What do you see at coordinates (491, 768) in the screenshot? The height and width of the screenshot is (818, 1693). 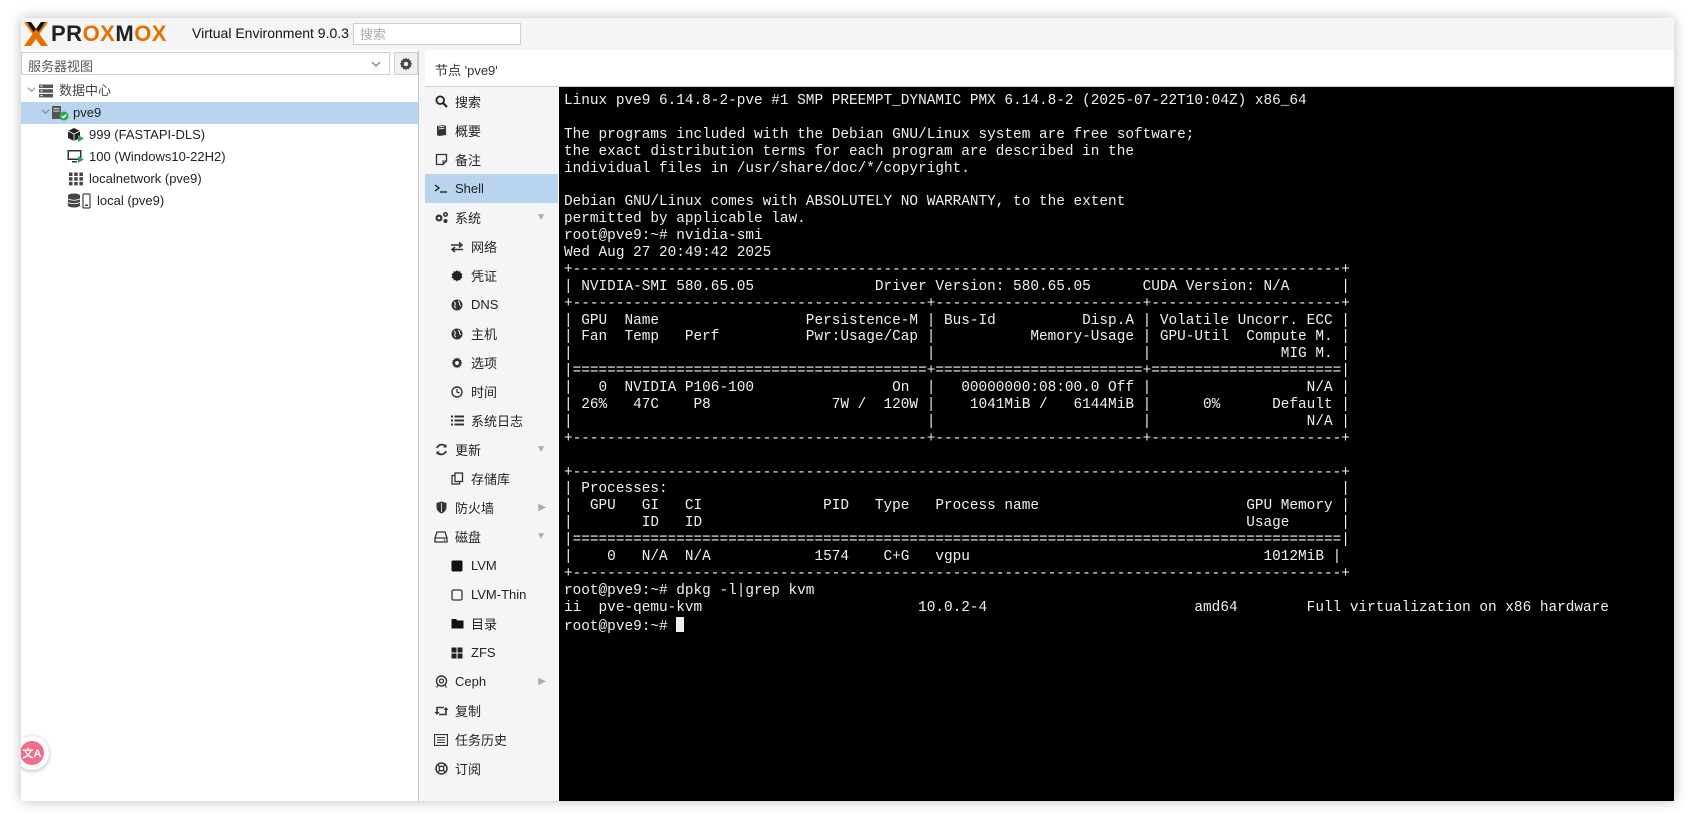 I see `nav-item-subscription: 订阅` at bounding box center [491, 768].